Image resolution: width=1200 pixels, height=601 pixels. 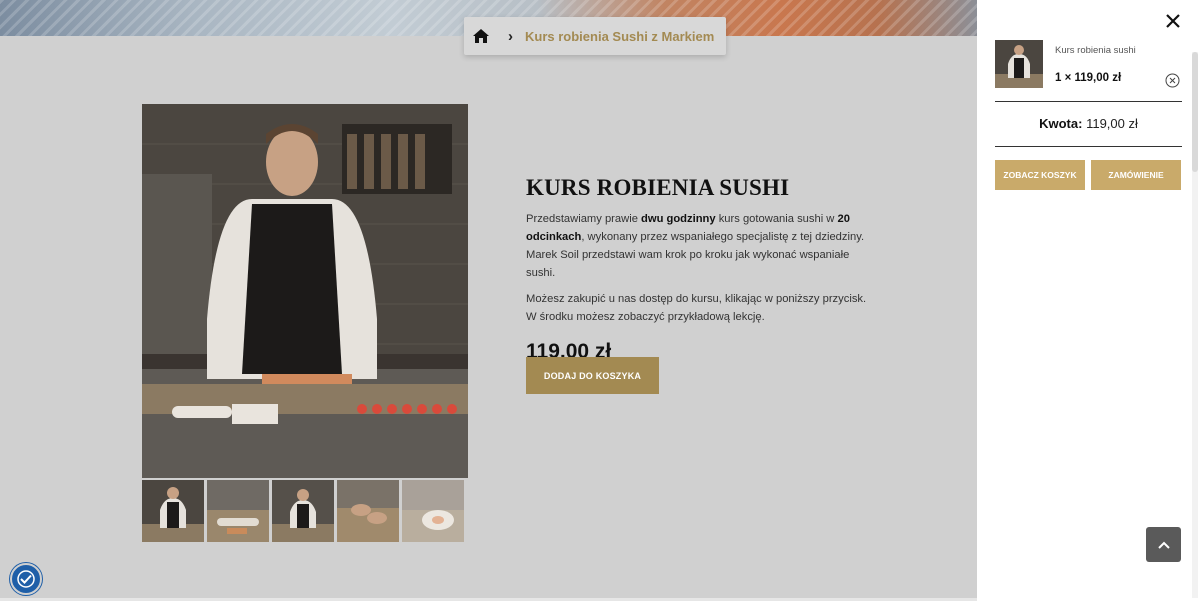 What do you see at coordinates (1090, 65) in the screenshot?
I see `cart-item: Kurs robienia sushi 1 × 119,00 zł` at bounding box center [1090, 65].